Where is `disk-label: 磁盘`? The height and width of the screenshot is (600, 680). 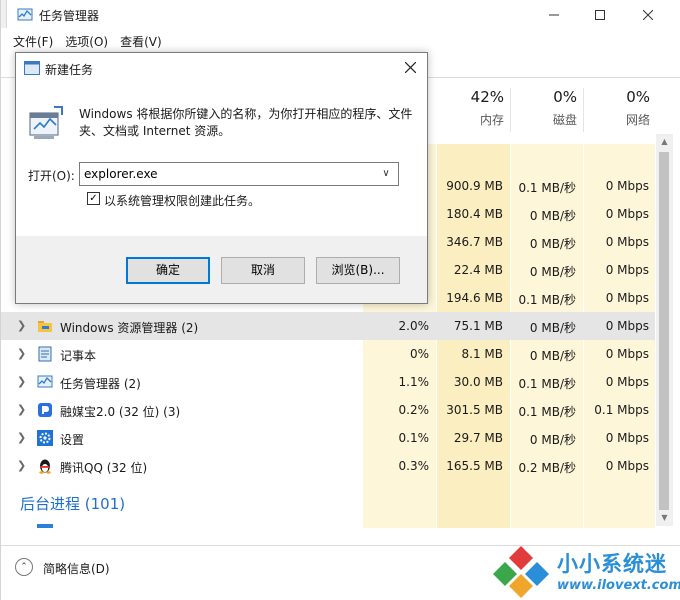 disk-label: 磁盘 is located at coordinates (564, 120).